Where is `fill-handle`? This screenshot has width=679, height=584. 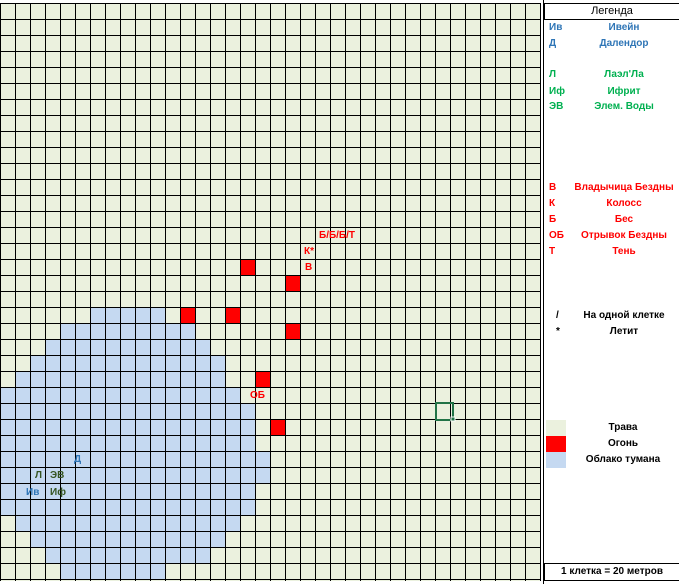
fill-handle is located at coordinates (453, 419).